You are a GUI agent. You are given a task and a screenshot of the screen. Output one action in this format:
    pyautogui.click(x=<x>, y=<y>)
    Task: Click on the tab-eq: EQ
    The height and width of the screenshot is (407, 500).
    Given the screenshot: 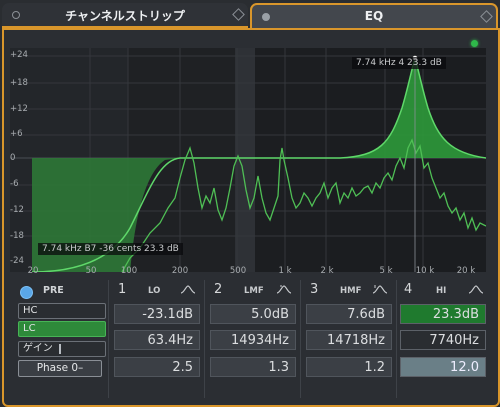 What is the action you would take?
    pyautogui.click(x=374, y=16)
    